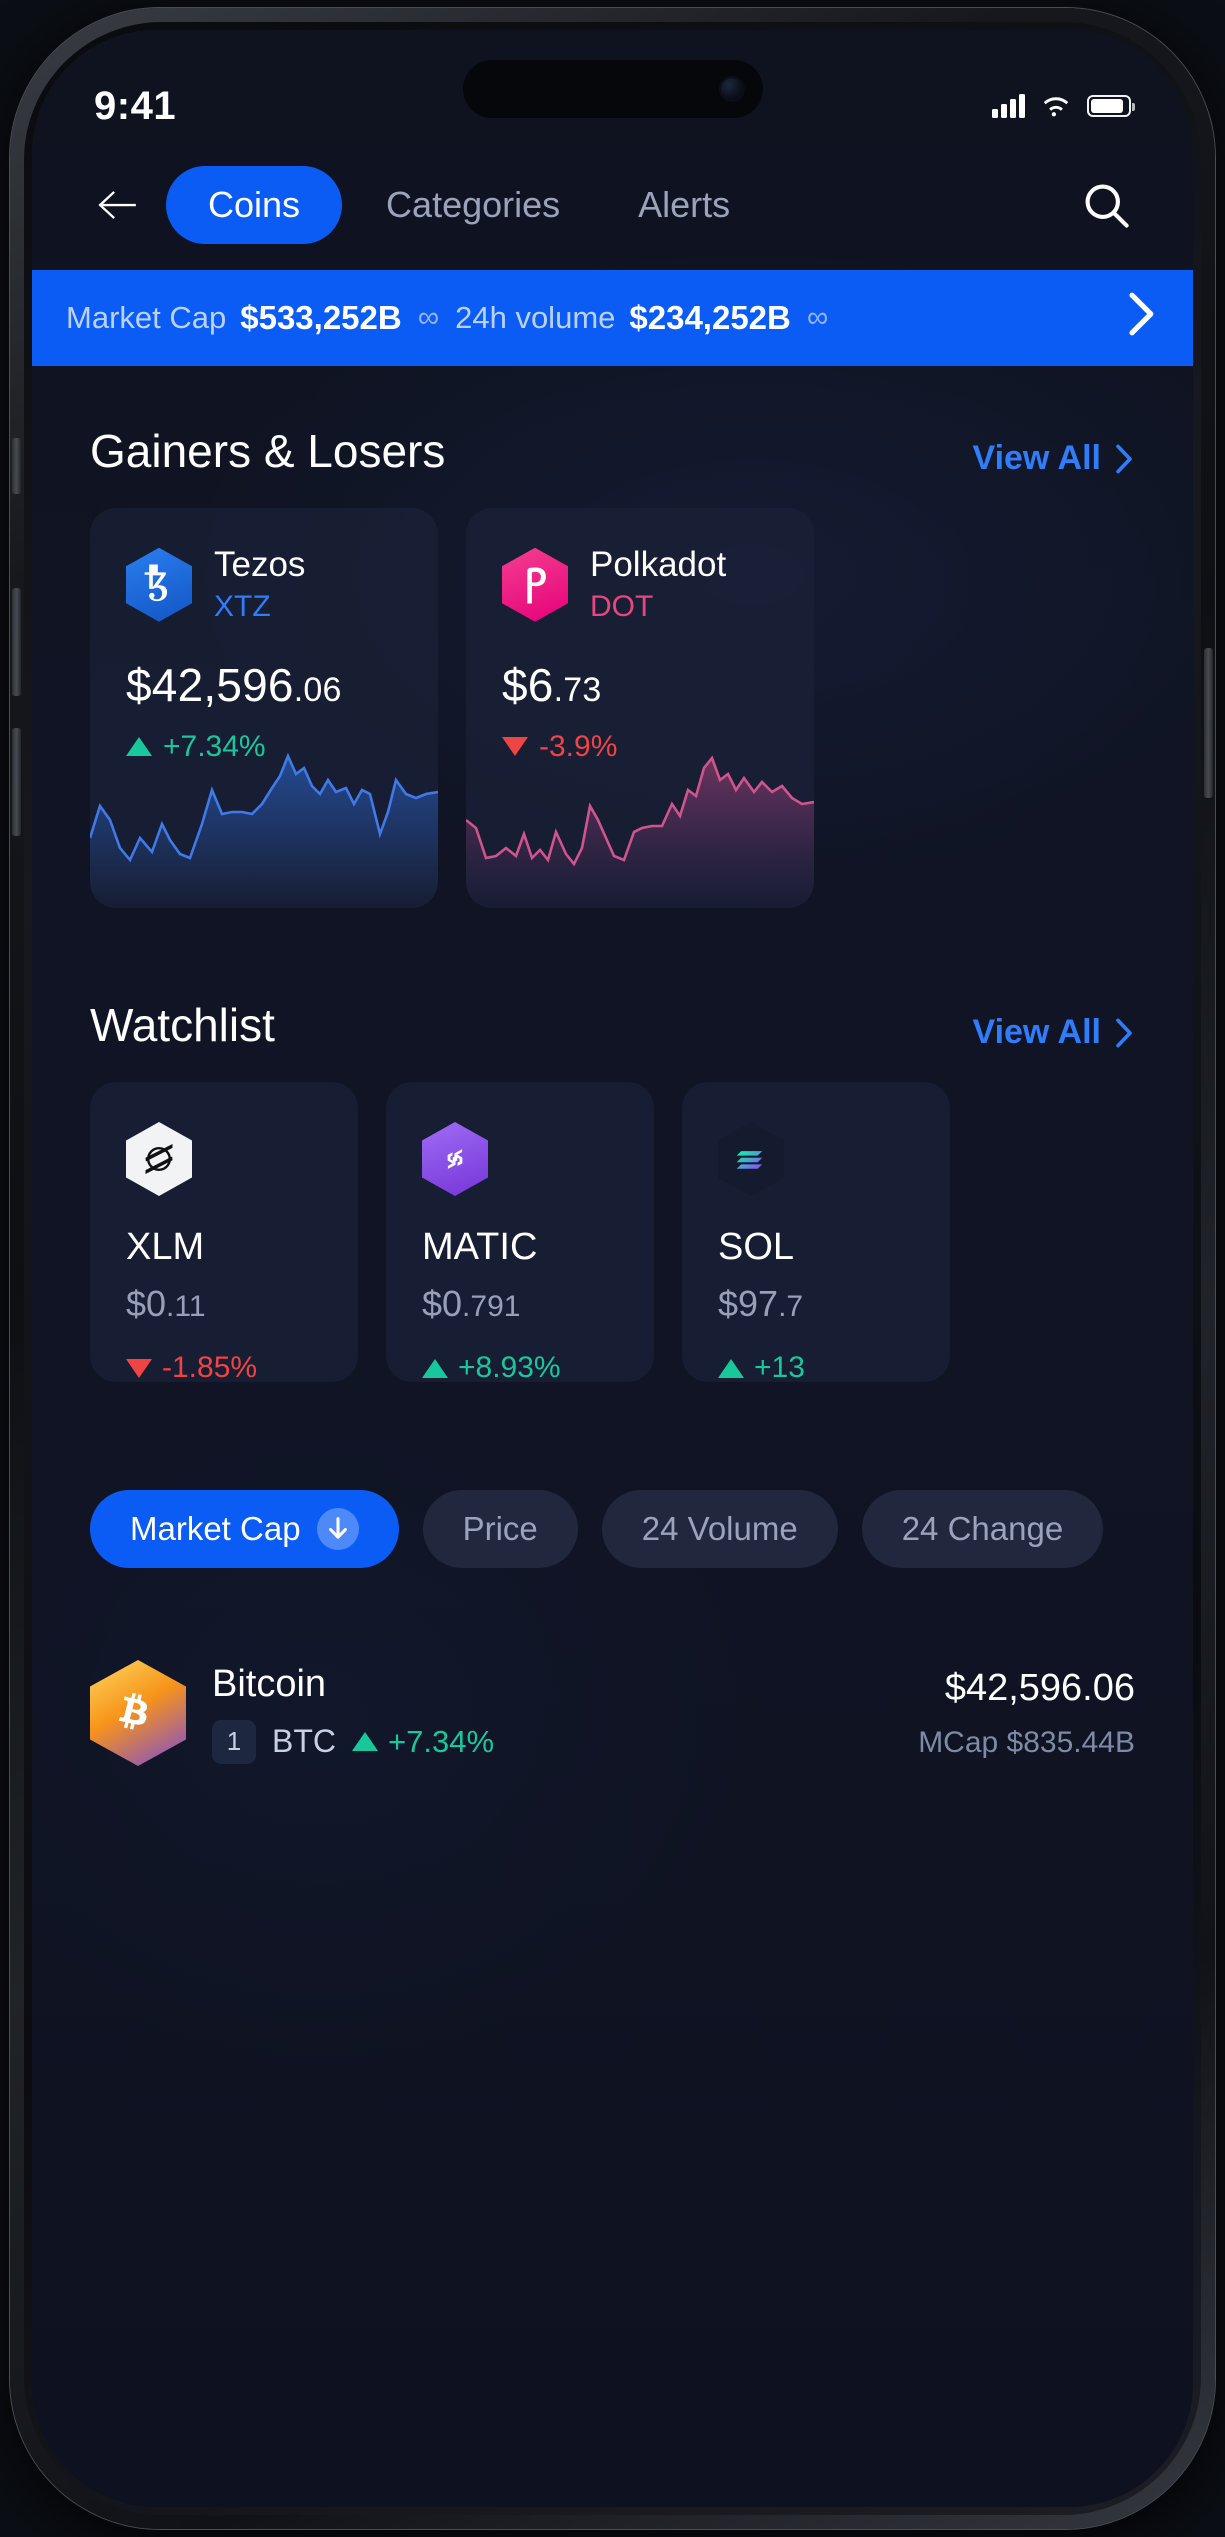  I want to click on watchlist-symbol: SOL, so click(756, 1247).